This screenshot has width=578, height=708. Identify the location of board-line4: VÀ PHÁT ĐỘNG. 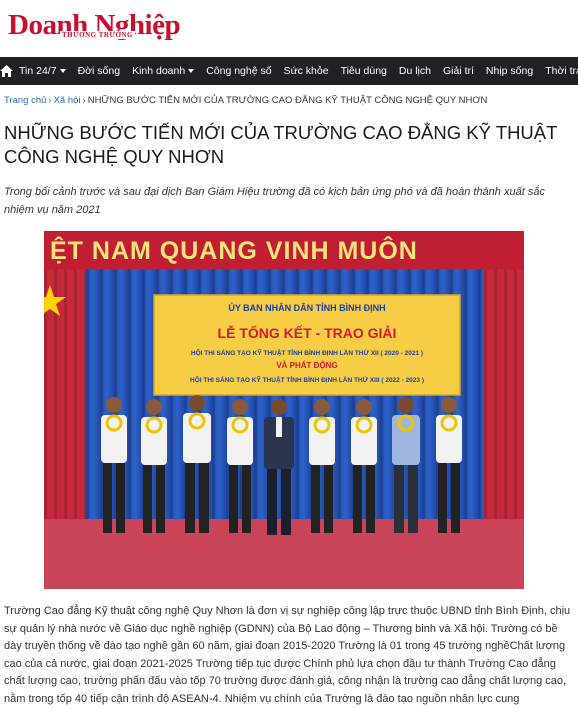
(306, 365).